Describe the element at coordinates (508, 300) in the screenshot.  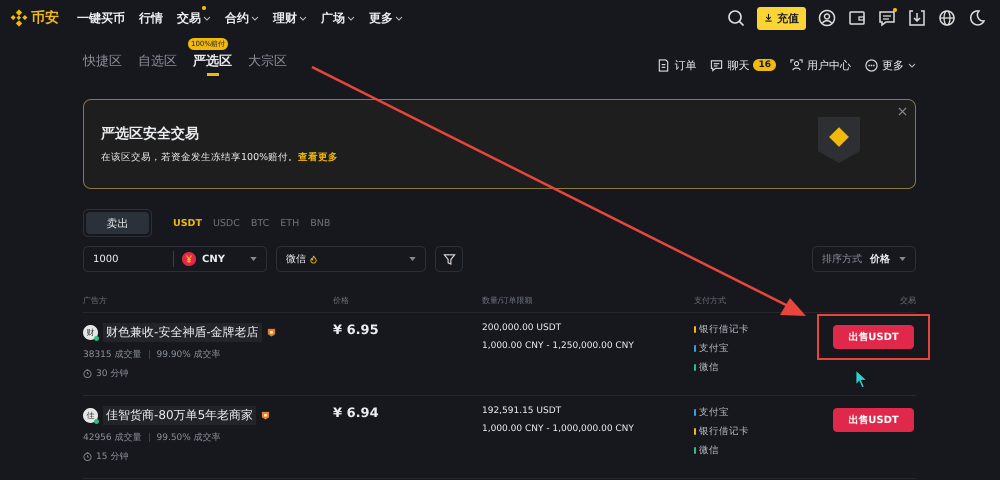
I see `column-header: 数量/订单限额` at that location.